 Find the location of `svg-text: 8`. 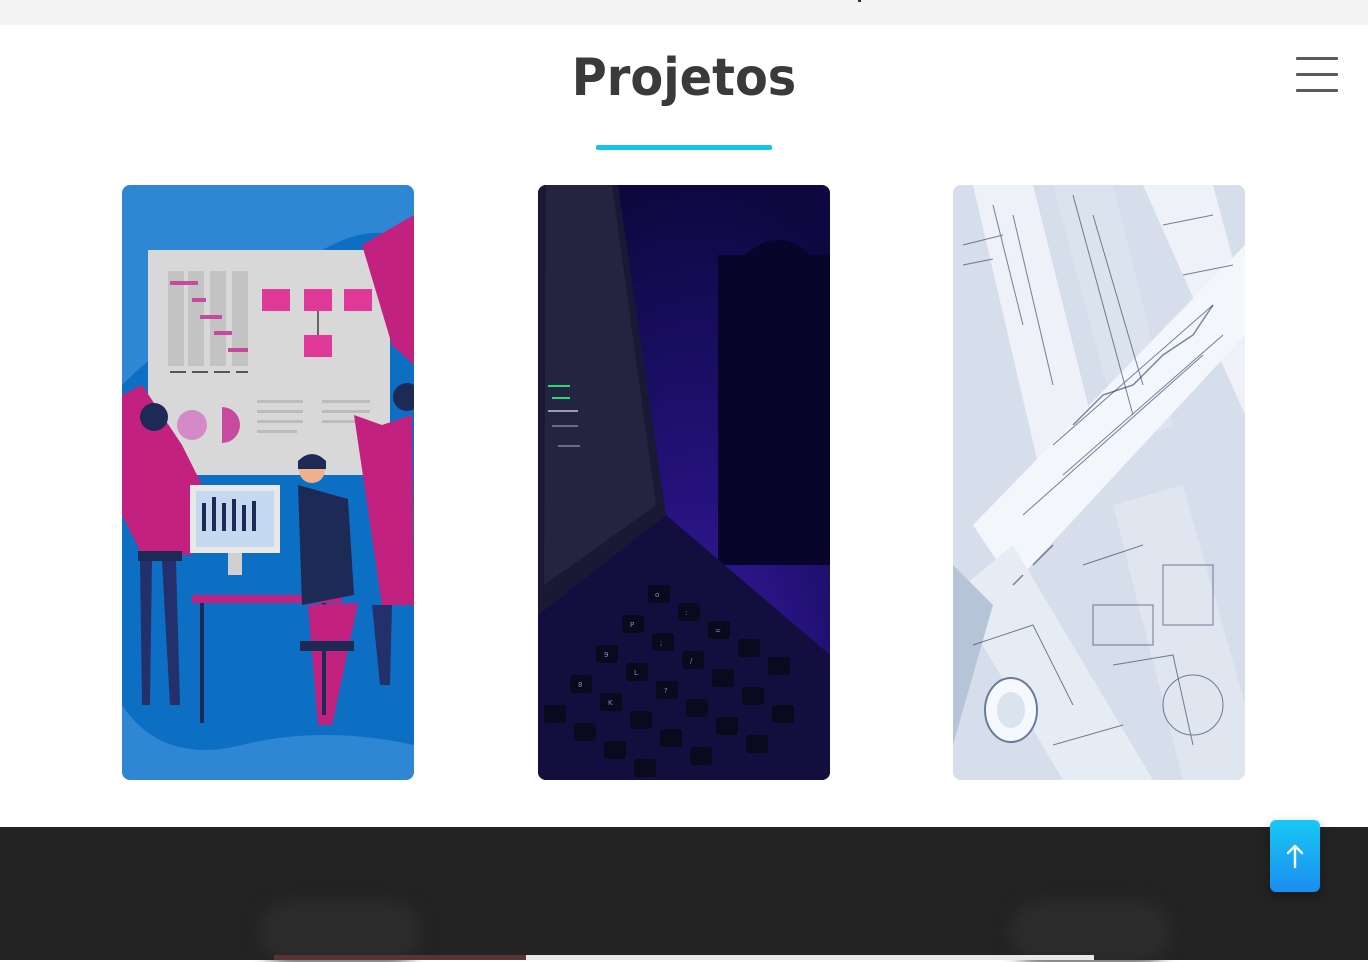

svg-text: 8 is located at coordinates (580, 685).